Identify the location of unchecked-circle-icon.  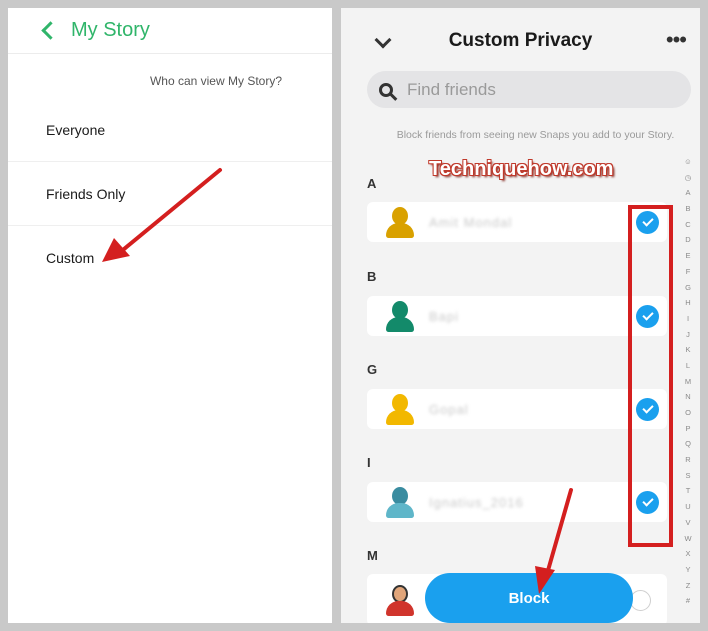
(640, 600).